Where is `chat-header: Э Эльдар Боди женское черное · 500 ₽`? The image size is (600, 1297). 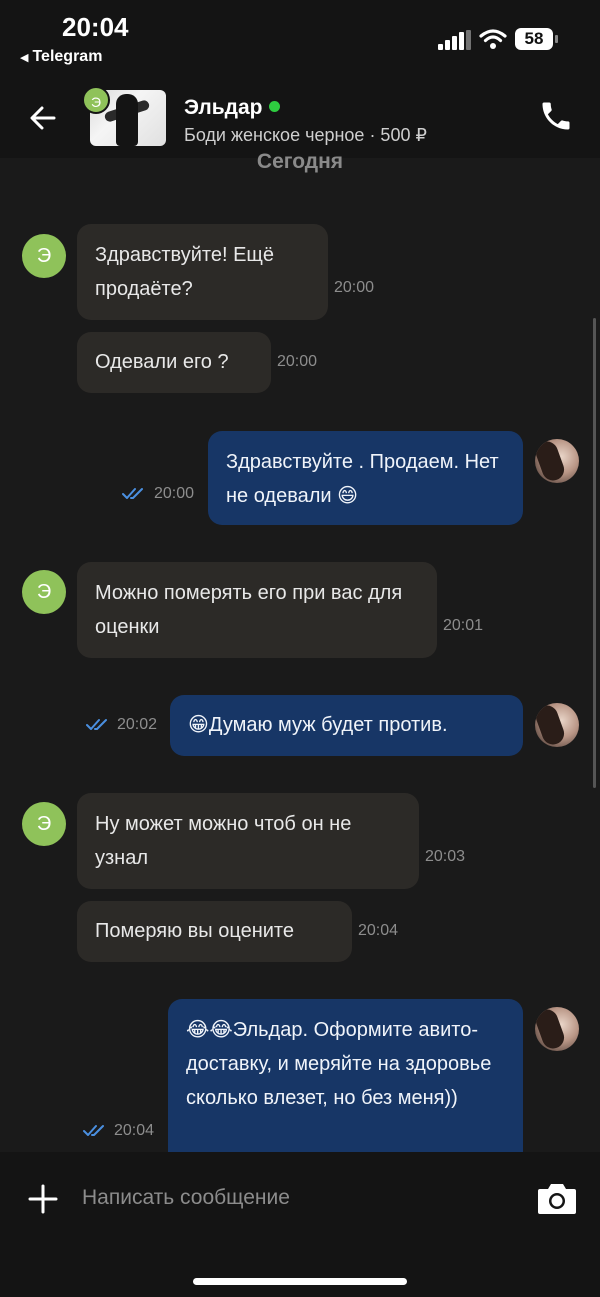 chat-header: Э Эльдар Боди женское черное · 500 ₽ is located at coordinates (300, 119).